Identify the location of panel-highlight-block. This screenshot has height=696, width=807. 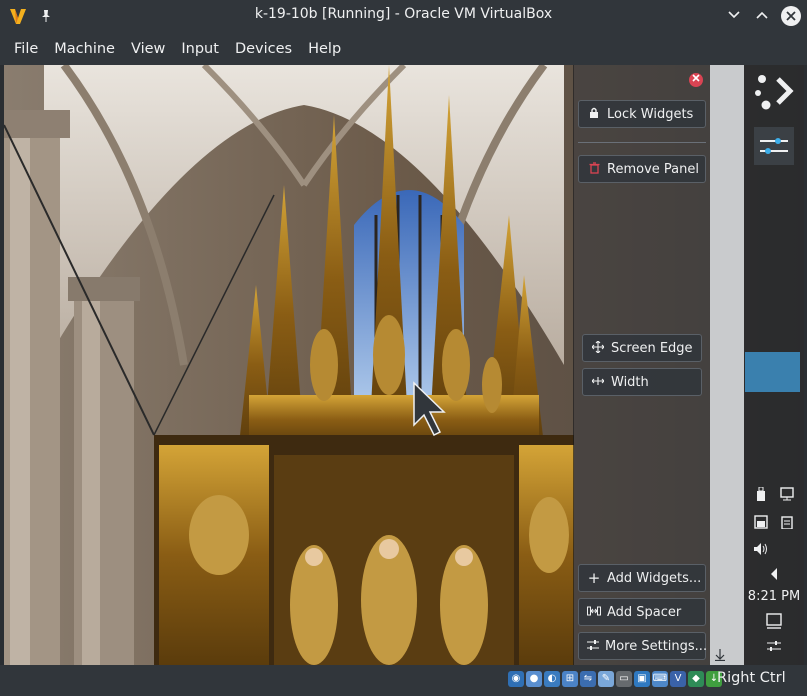
(772, 372).